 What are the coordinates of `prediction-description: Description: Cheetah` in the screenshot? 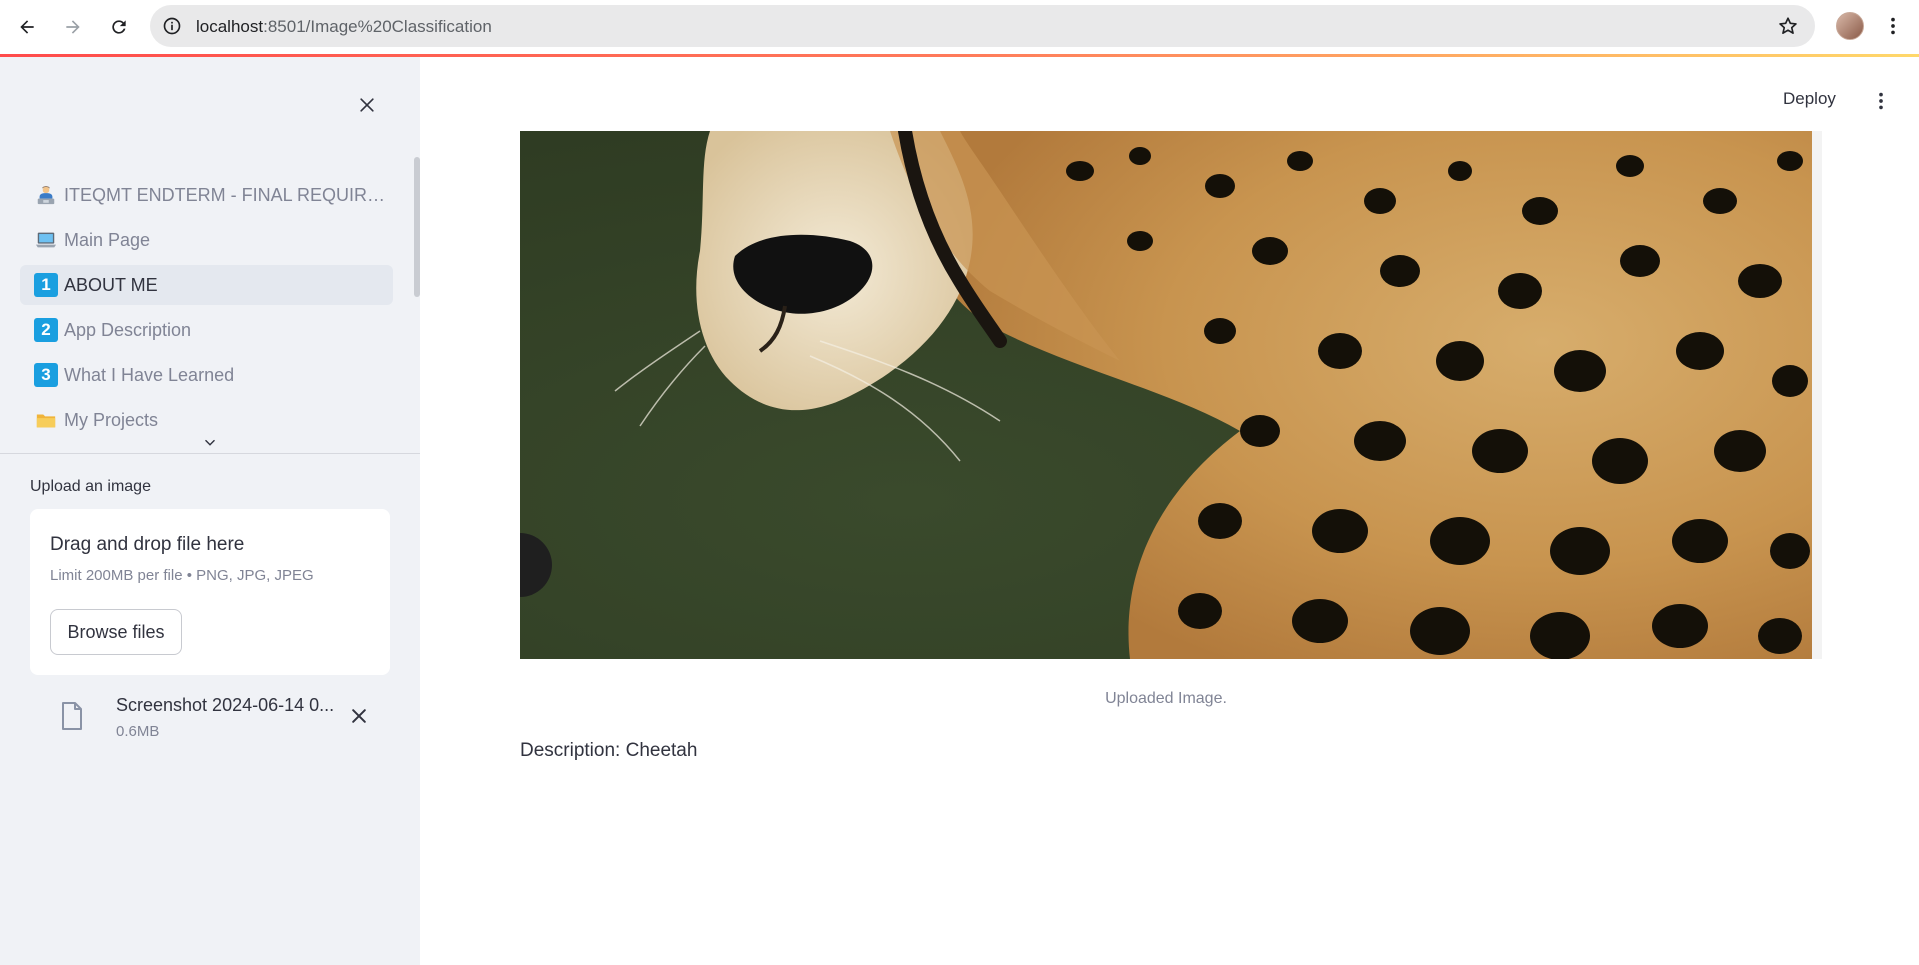 It's located at (609, 750).